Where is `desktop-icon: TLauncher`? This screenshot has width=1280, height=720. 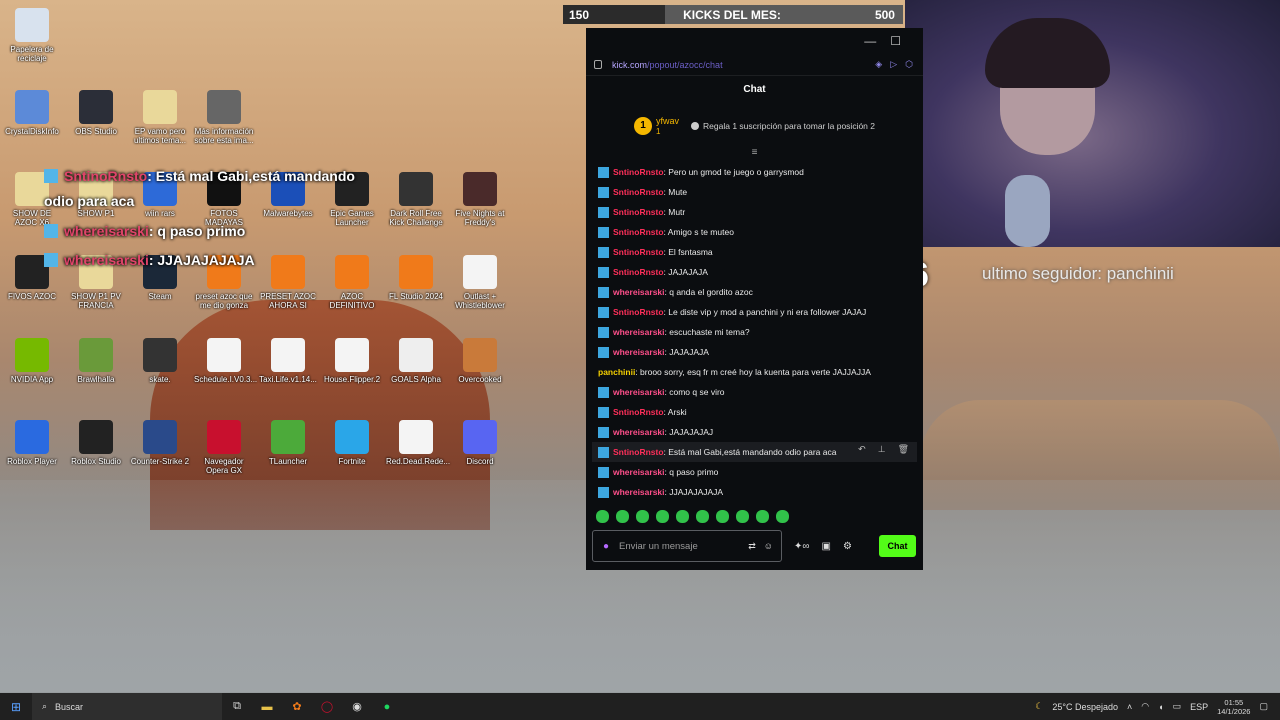
desktop-icon: TLauncher is located at coordinates (288, 443).